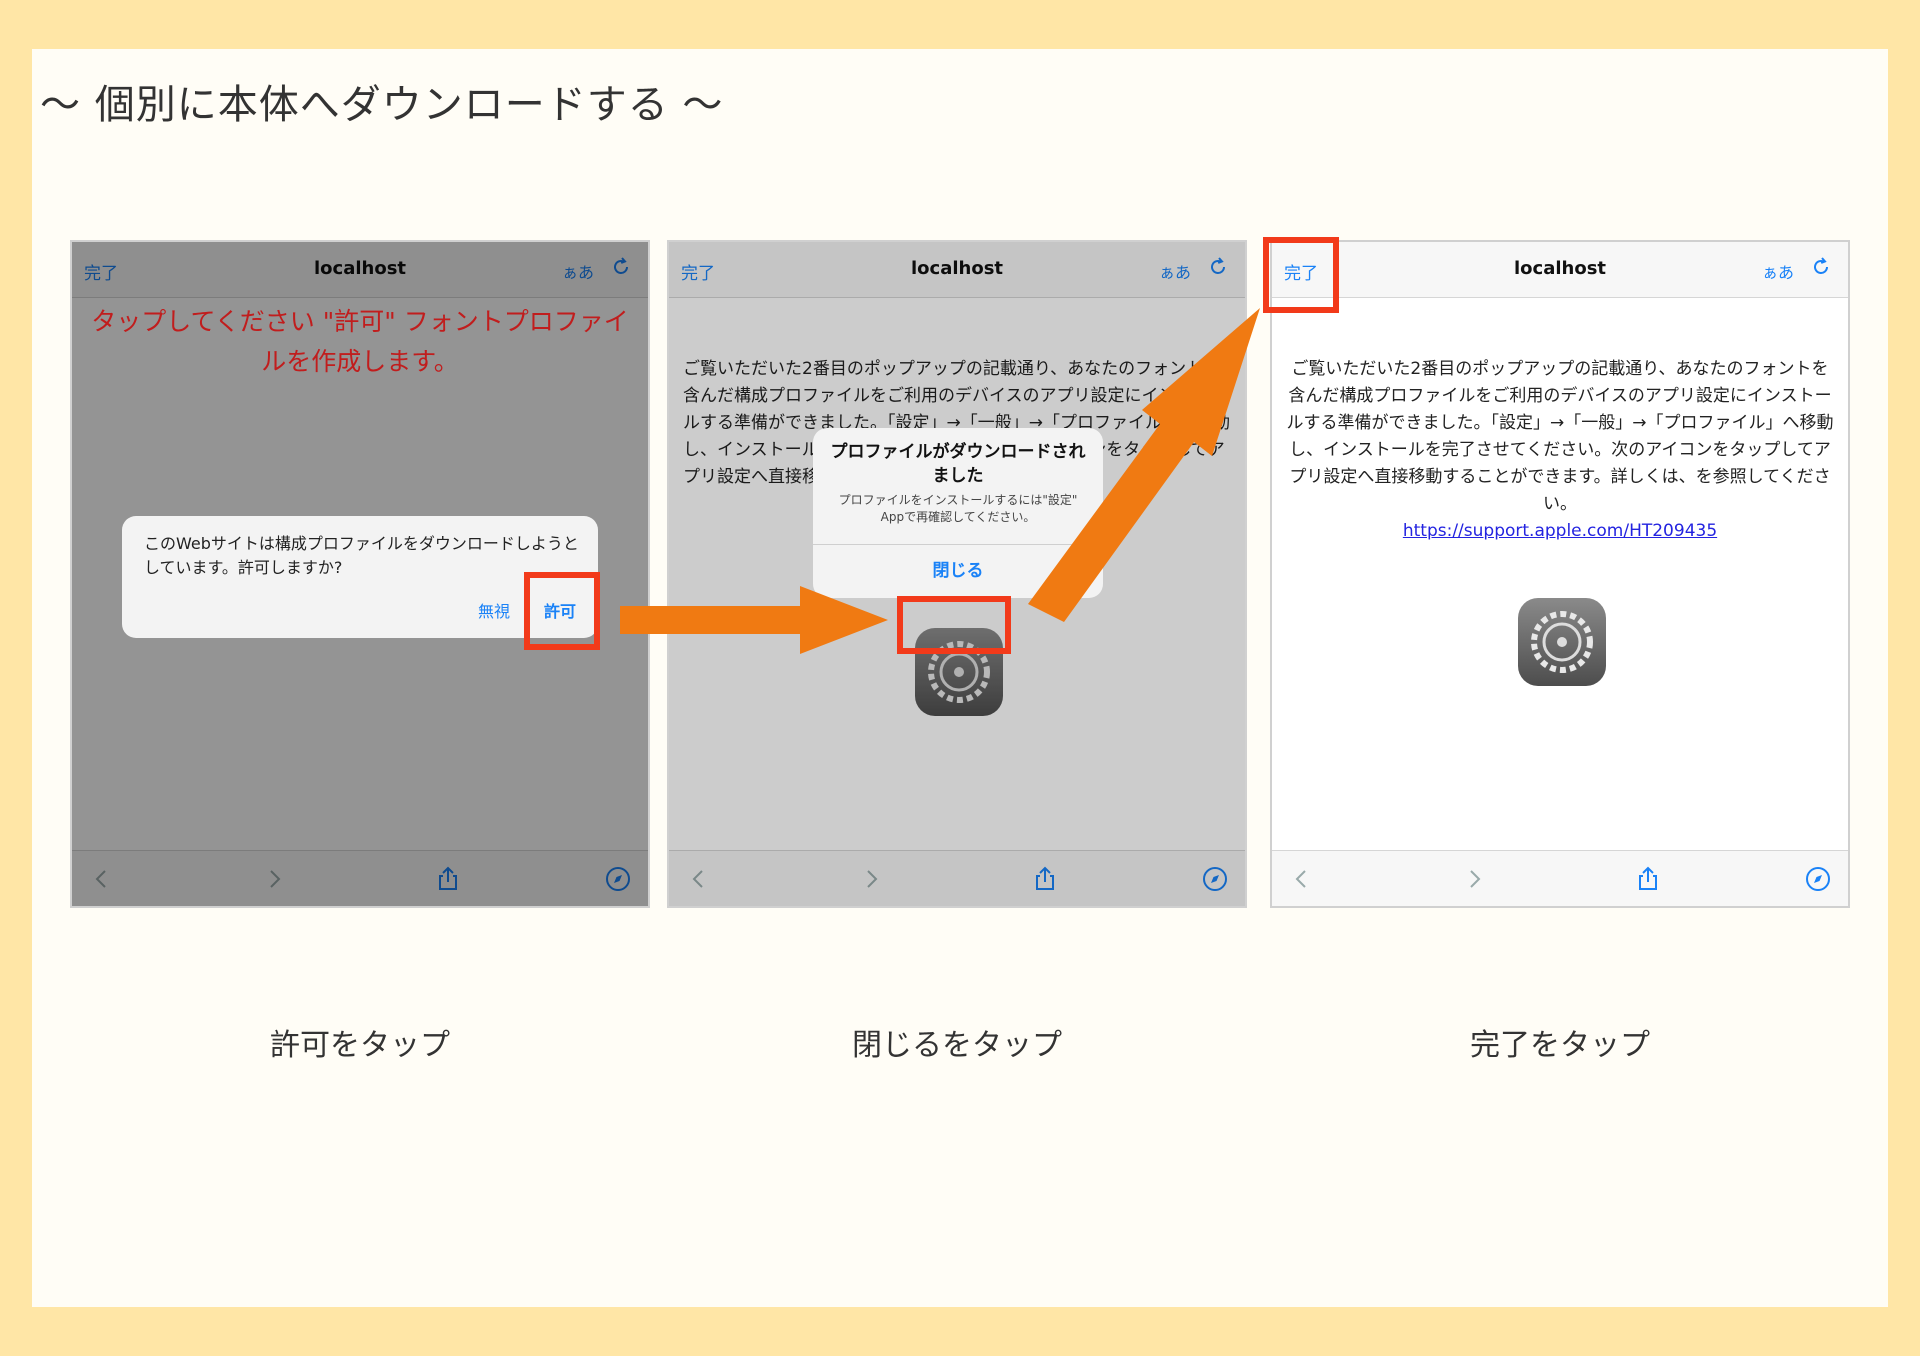 This screenshot has height=1356, width=1920. Describe the element at coordinates (1560, 1045) in the screenshot. I see `caption-step-3: 完了をタップ` at that location.